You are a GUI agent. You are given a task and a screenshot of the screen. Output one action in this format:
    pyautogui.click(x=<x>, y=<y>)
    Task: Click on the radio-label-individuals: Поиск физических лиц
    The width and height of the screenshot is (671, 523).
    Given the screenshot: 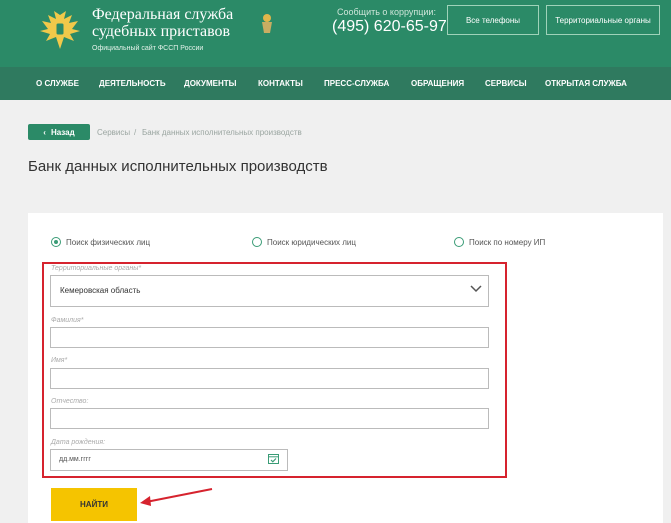 What is the action you would take?
    pyautogui.click(x=108, y=242)
    